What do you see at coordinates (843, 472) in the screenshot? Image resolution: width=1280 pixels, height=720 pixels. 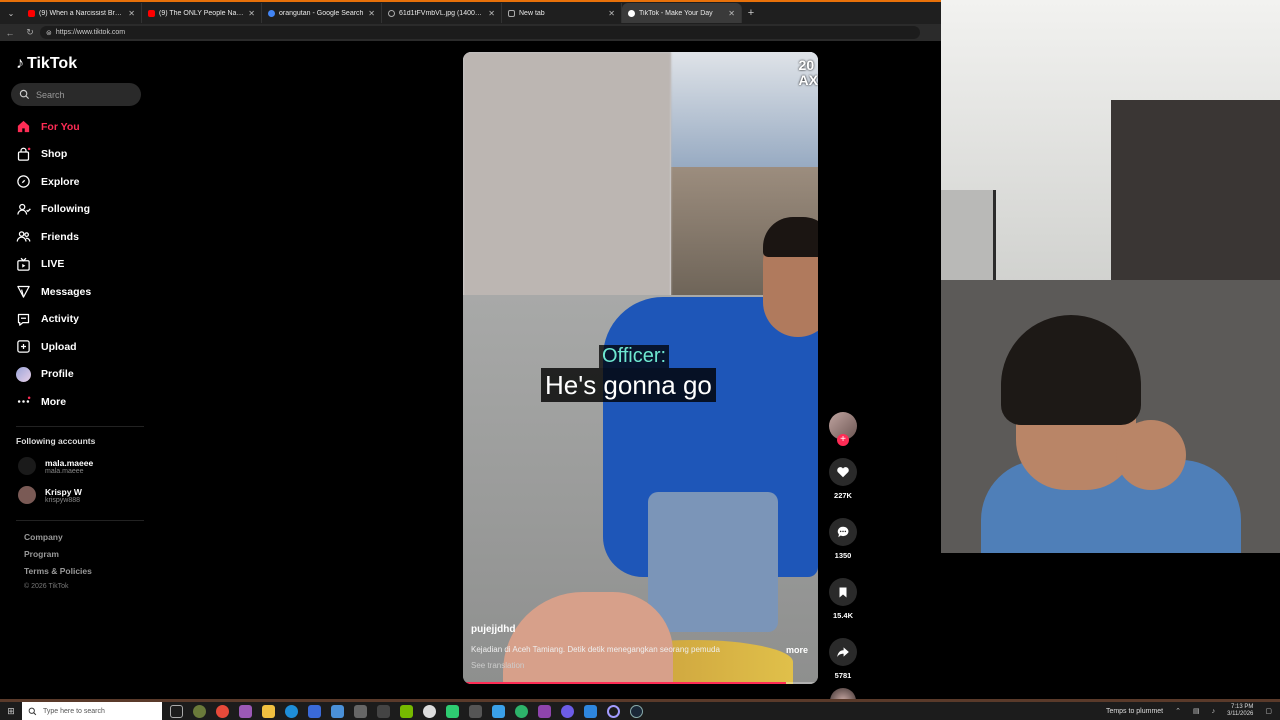 I see `like-button` at bounding box center [843, 472].